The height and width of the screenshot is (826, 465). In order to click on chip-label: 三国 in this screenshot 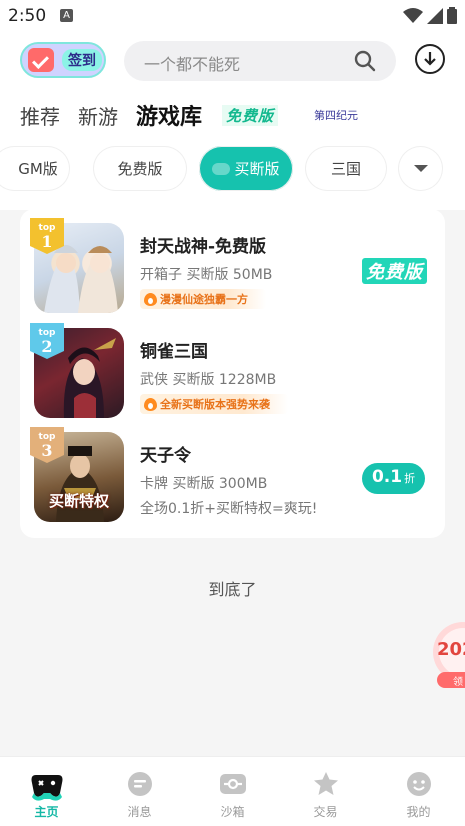, I will do `click(345, 169)`.